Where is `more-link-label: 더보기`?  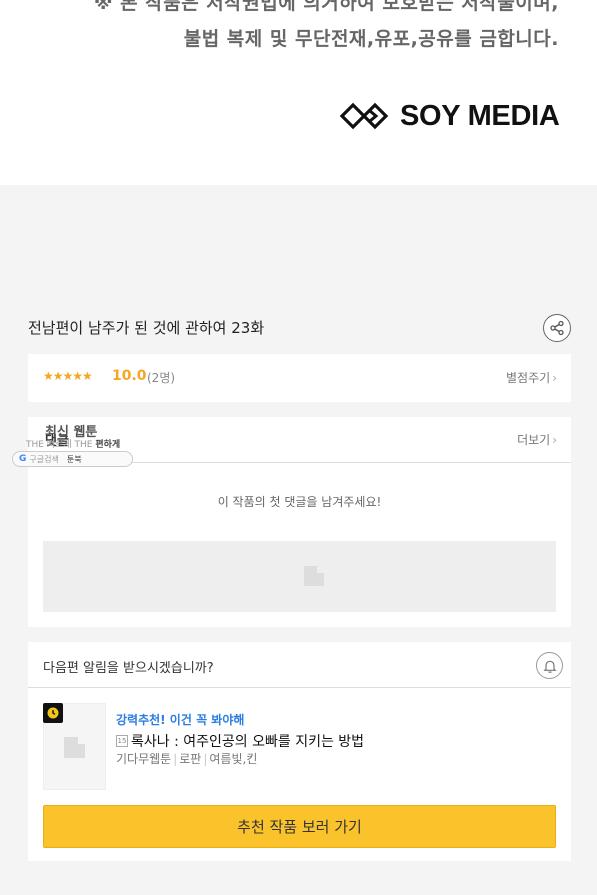 more-link-label: 더보기 is located at coordinates (534, 440).